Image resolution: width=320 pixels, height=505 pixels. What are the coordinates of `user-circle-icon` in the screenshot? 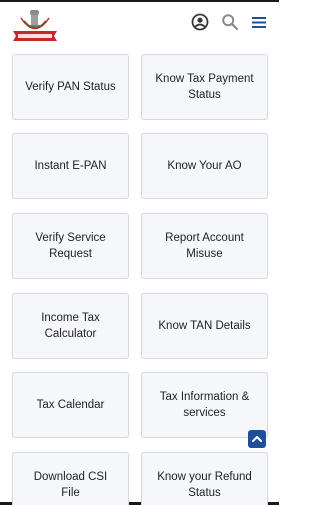 It's located at (200, 22).